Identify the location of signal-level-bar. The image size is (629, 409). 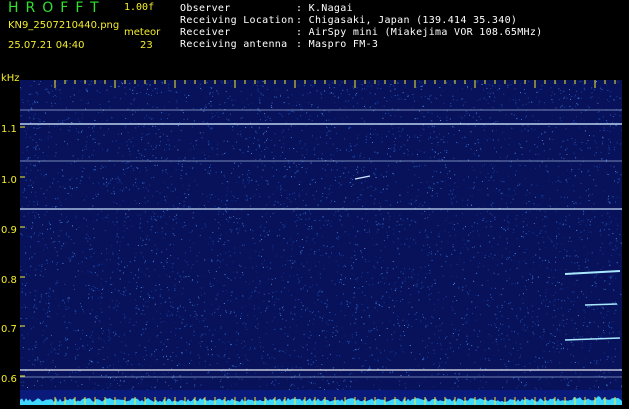
(321, 395).